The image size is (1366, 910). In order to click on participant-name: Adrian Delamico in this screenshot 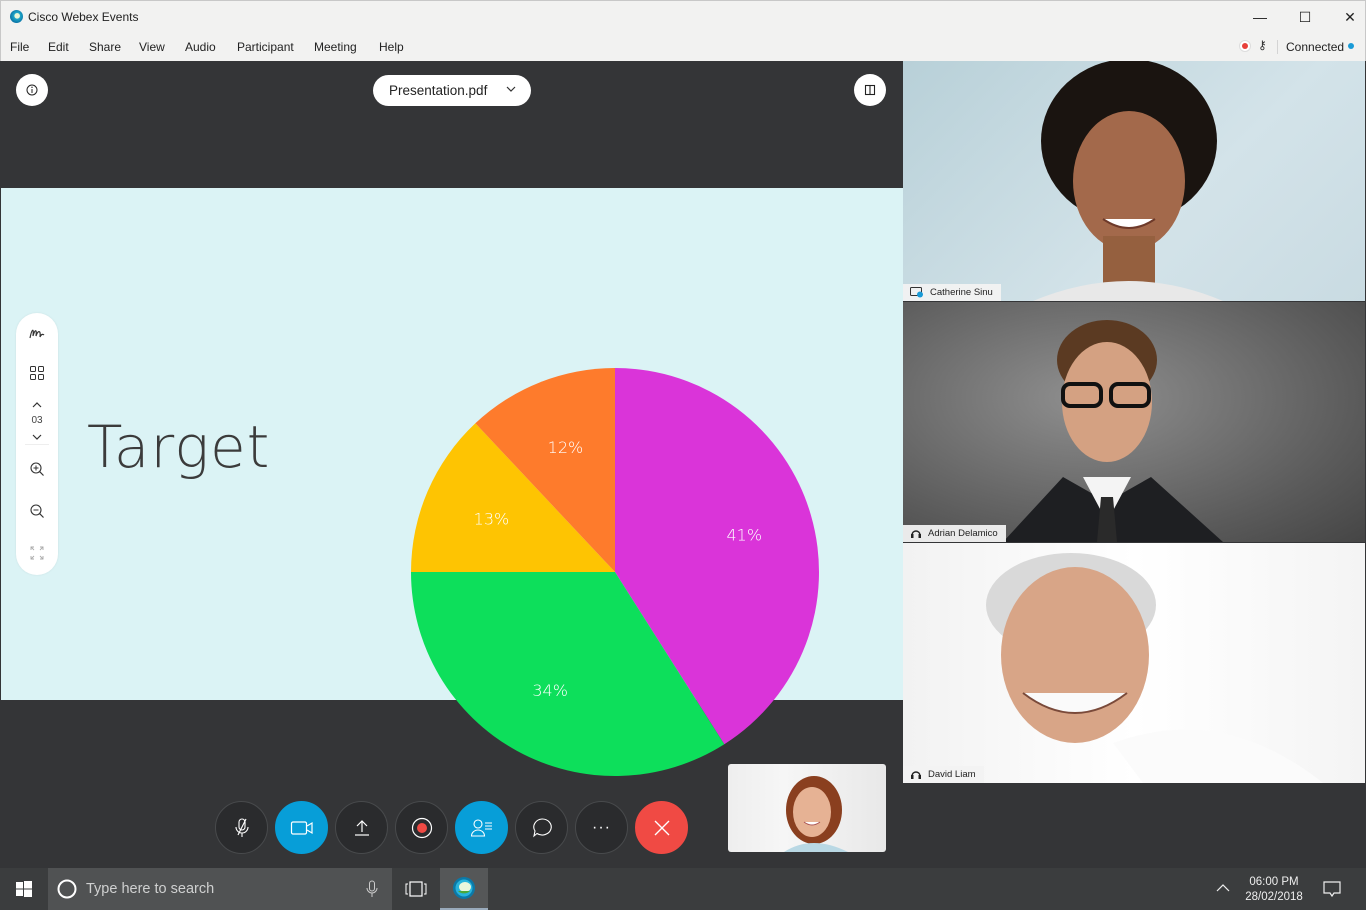, I will do `click(963, 533)`.